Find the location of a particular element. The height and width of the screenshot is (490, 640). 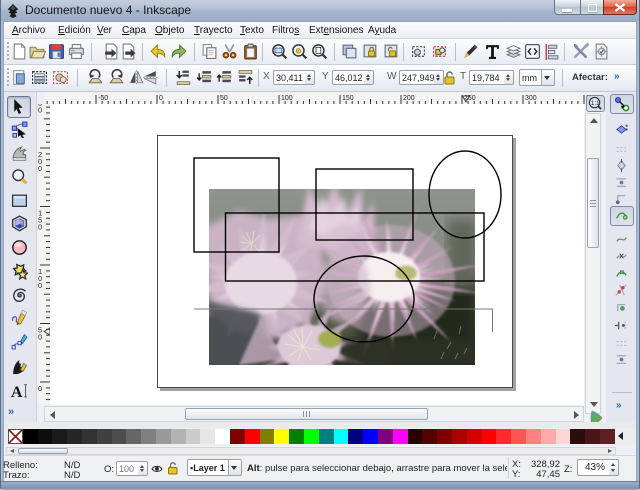

svg-text: 100 is located at coordinates (287, 98).